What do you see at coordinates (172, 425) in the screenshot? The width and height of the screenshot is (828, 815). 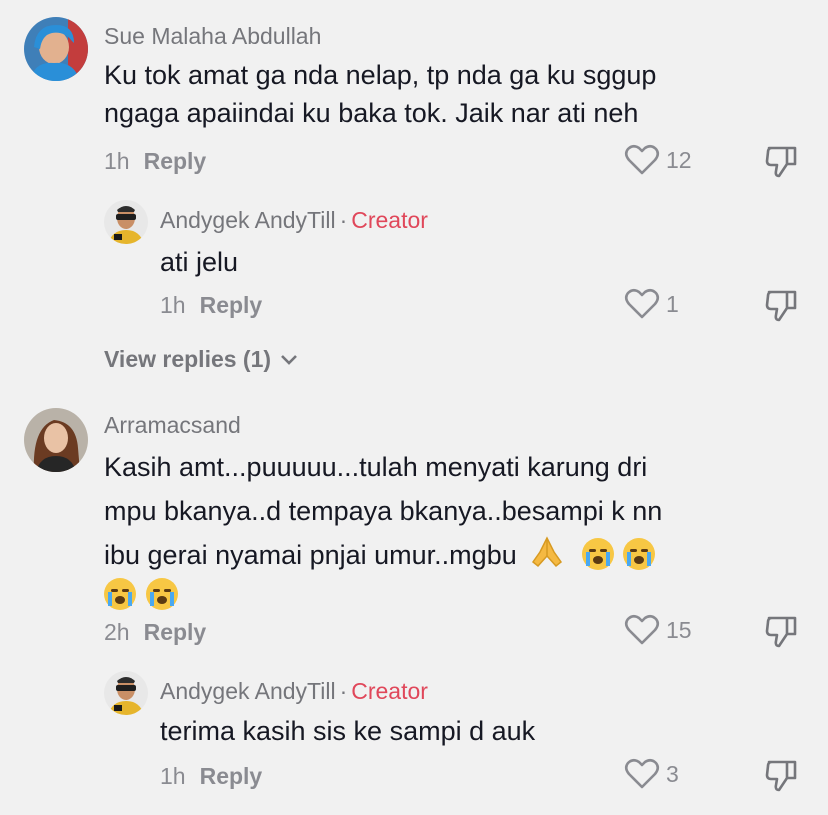 I see `comment-username: Arramacsand` at bounding box center [172, 425].